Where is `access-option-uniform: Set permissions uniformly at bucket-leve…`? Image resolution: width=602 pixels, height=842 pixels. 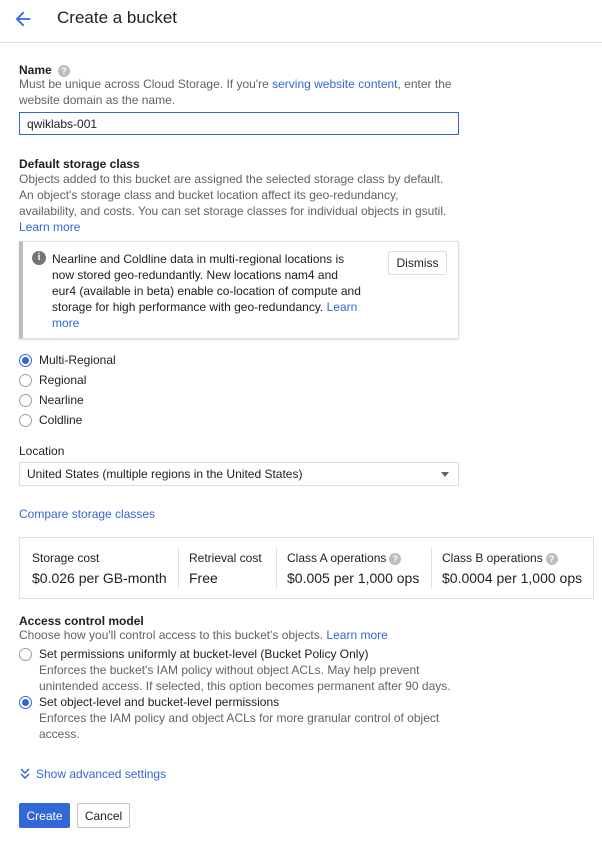
access-option-uniform: Set permissions uniformly at bucket-leve… is located at coordinates (249, 670).